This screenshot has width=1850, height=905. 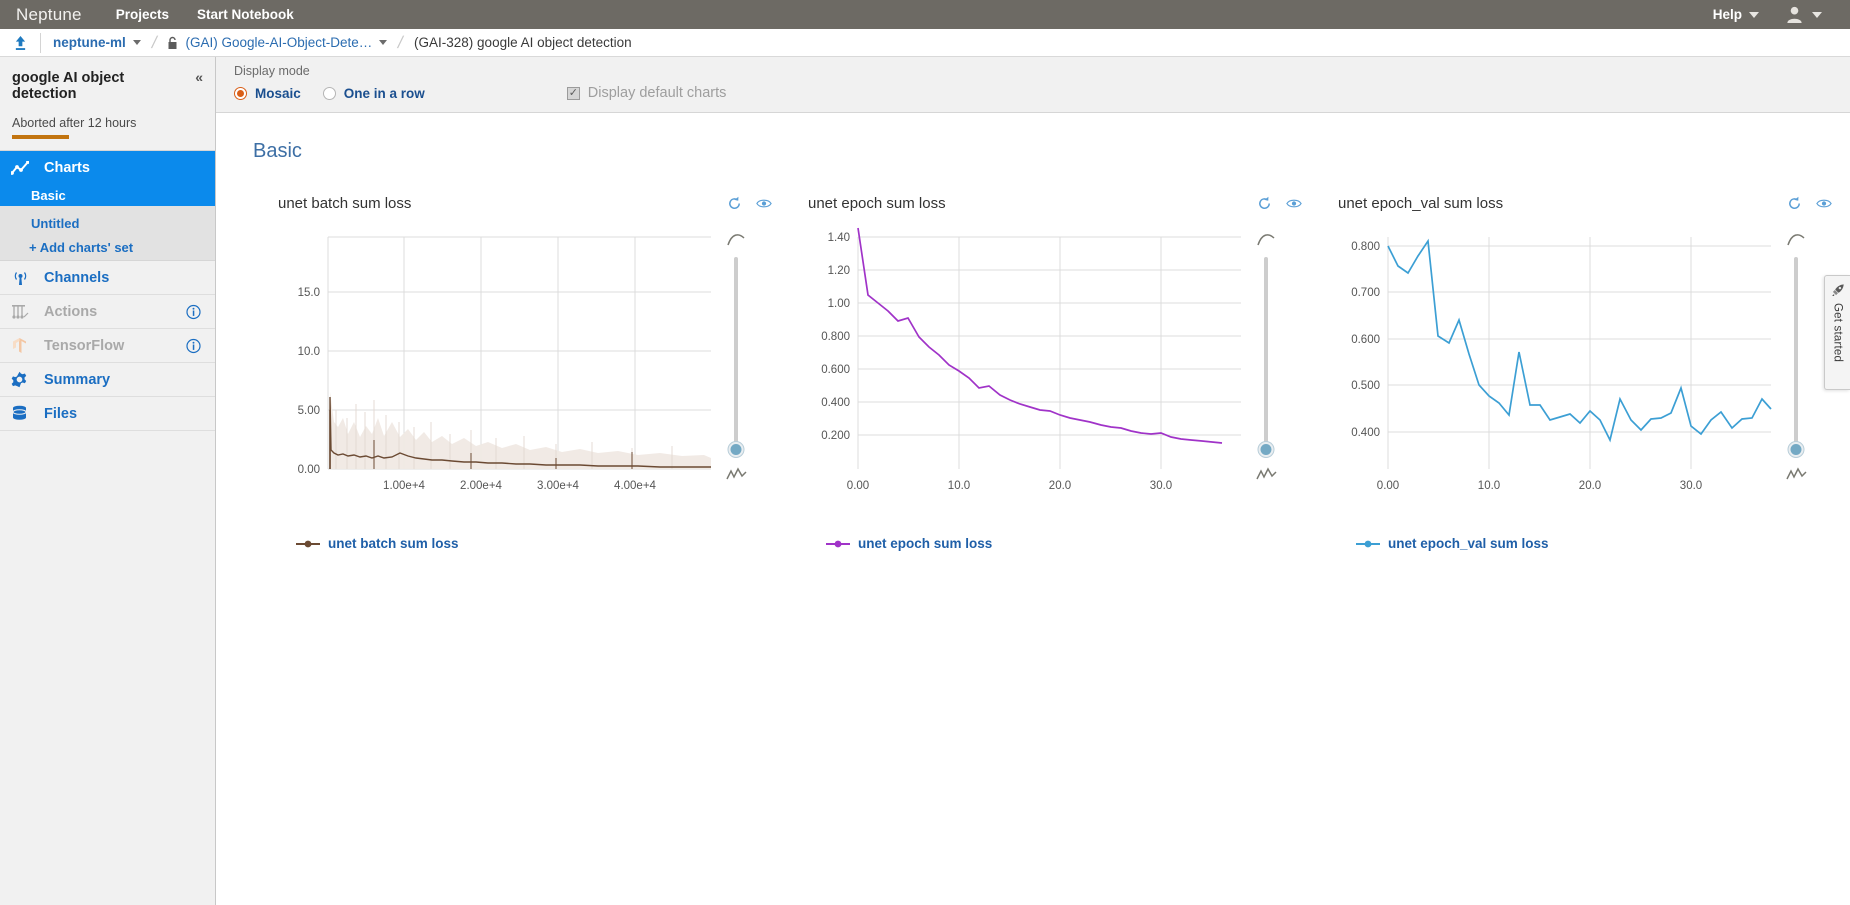 What do you see at coordinates (49, 15) in the screenshot?
I see `app-logo: Neptune` at bounding box center [49, 15].